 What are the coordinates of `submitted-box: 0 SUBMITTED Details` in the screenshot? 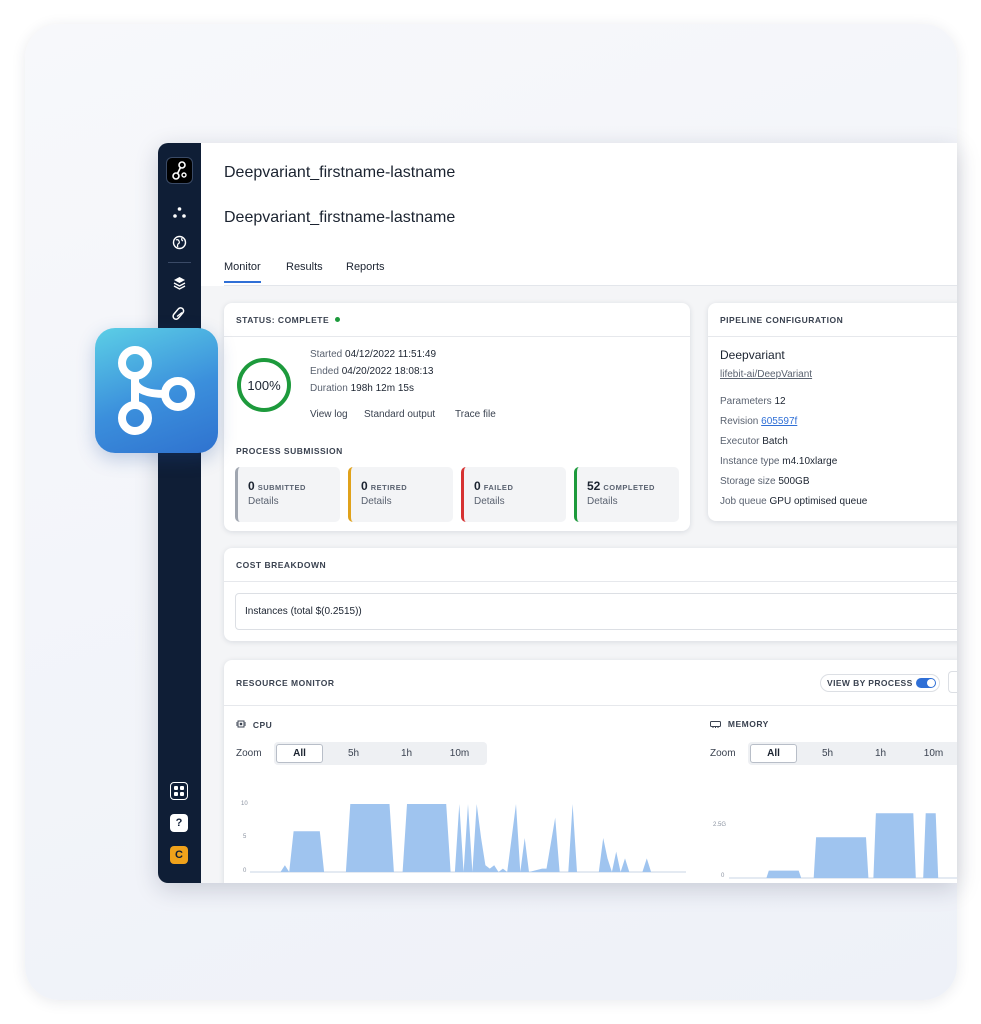 It's located at (287, 494).